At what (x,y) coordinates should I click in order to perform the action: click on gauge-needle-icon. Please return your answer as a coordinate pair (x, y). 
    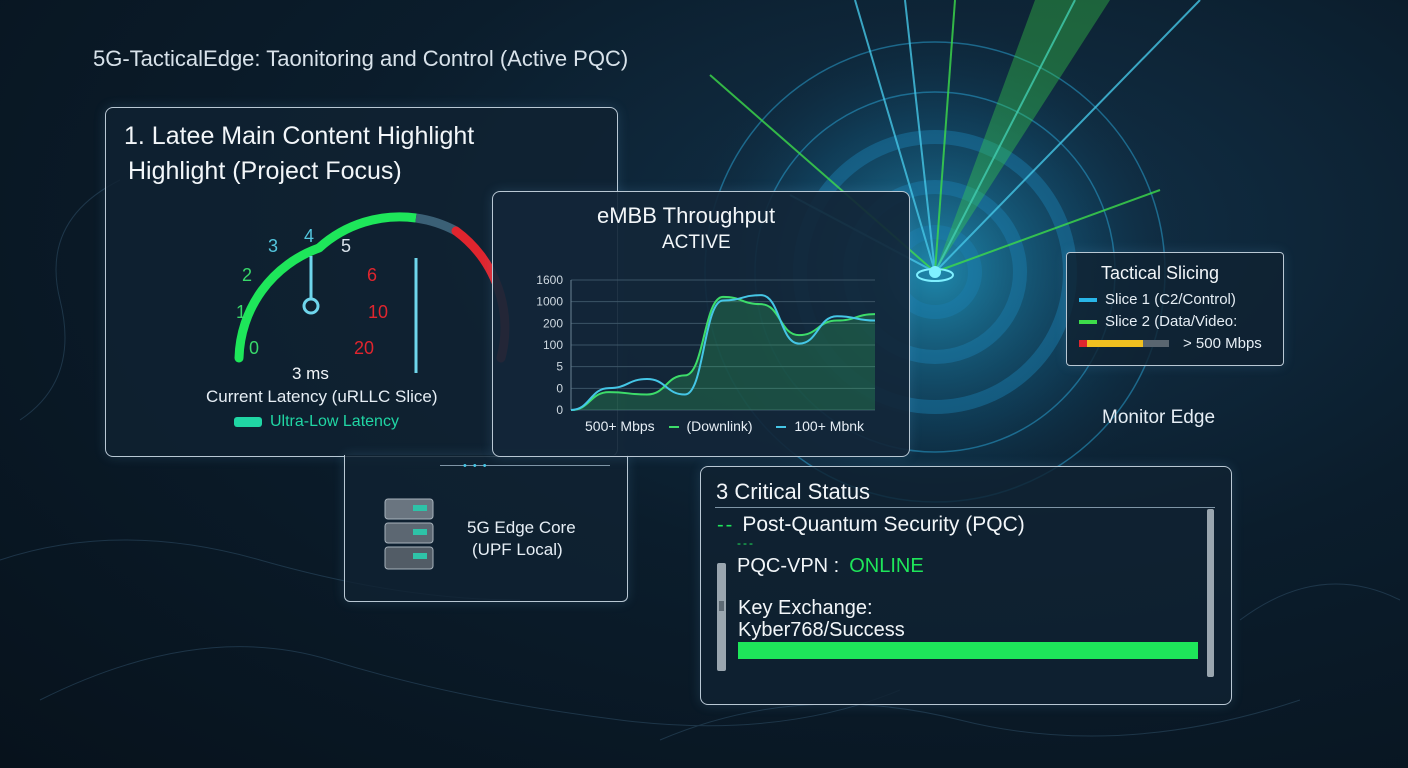
    Looking at the image, I should click on (311, 285).